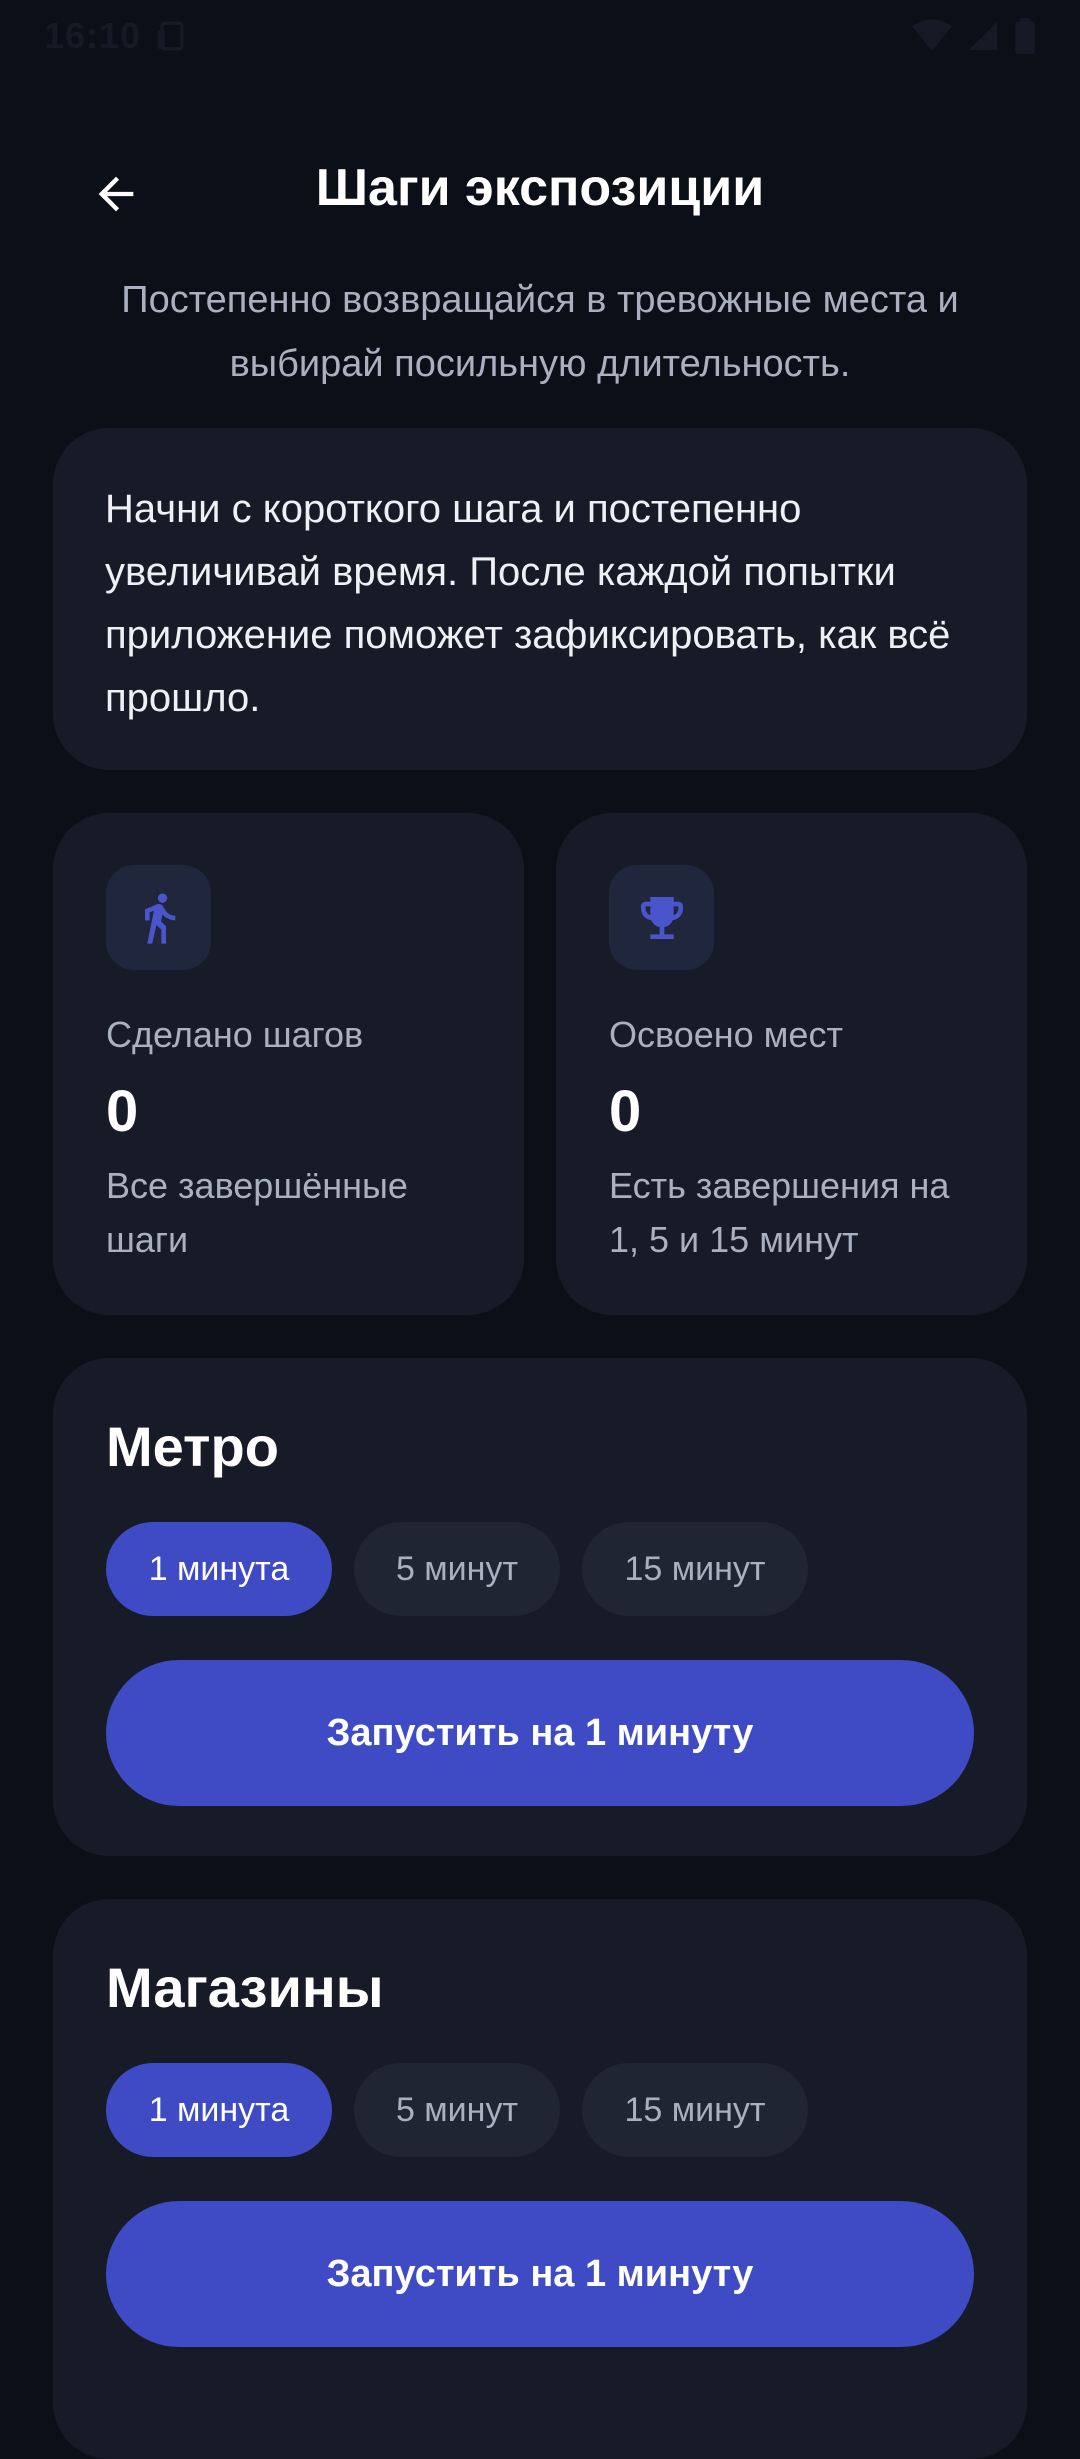 This screenshot has height=2459, width=1080. Describe the element at coordinates (779, 1212) in the screenshot. I see `stat-description: Есть завершения на 1, 5 и 15 минут` at that location.